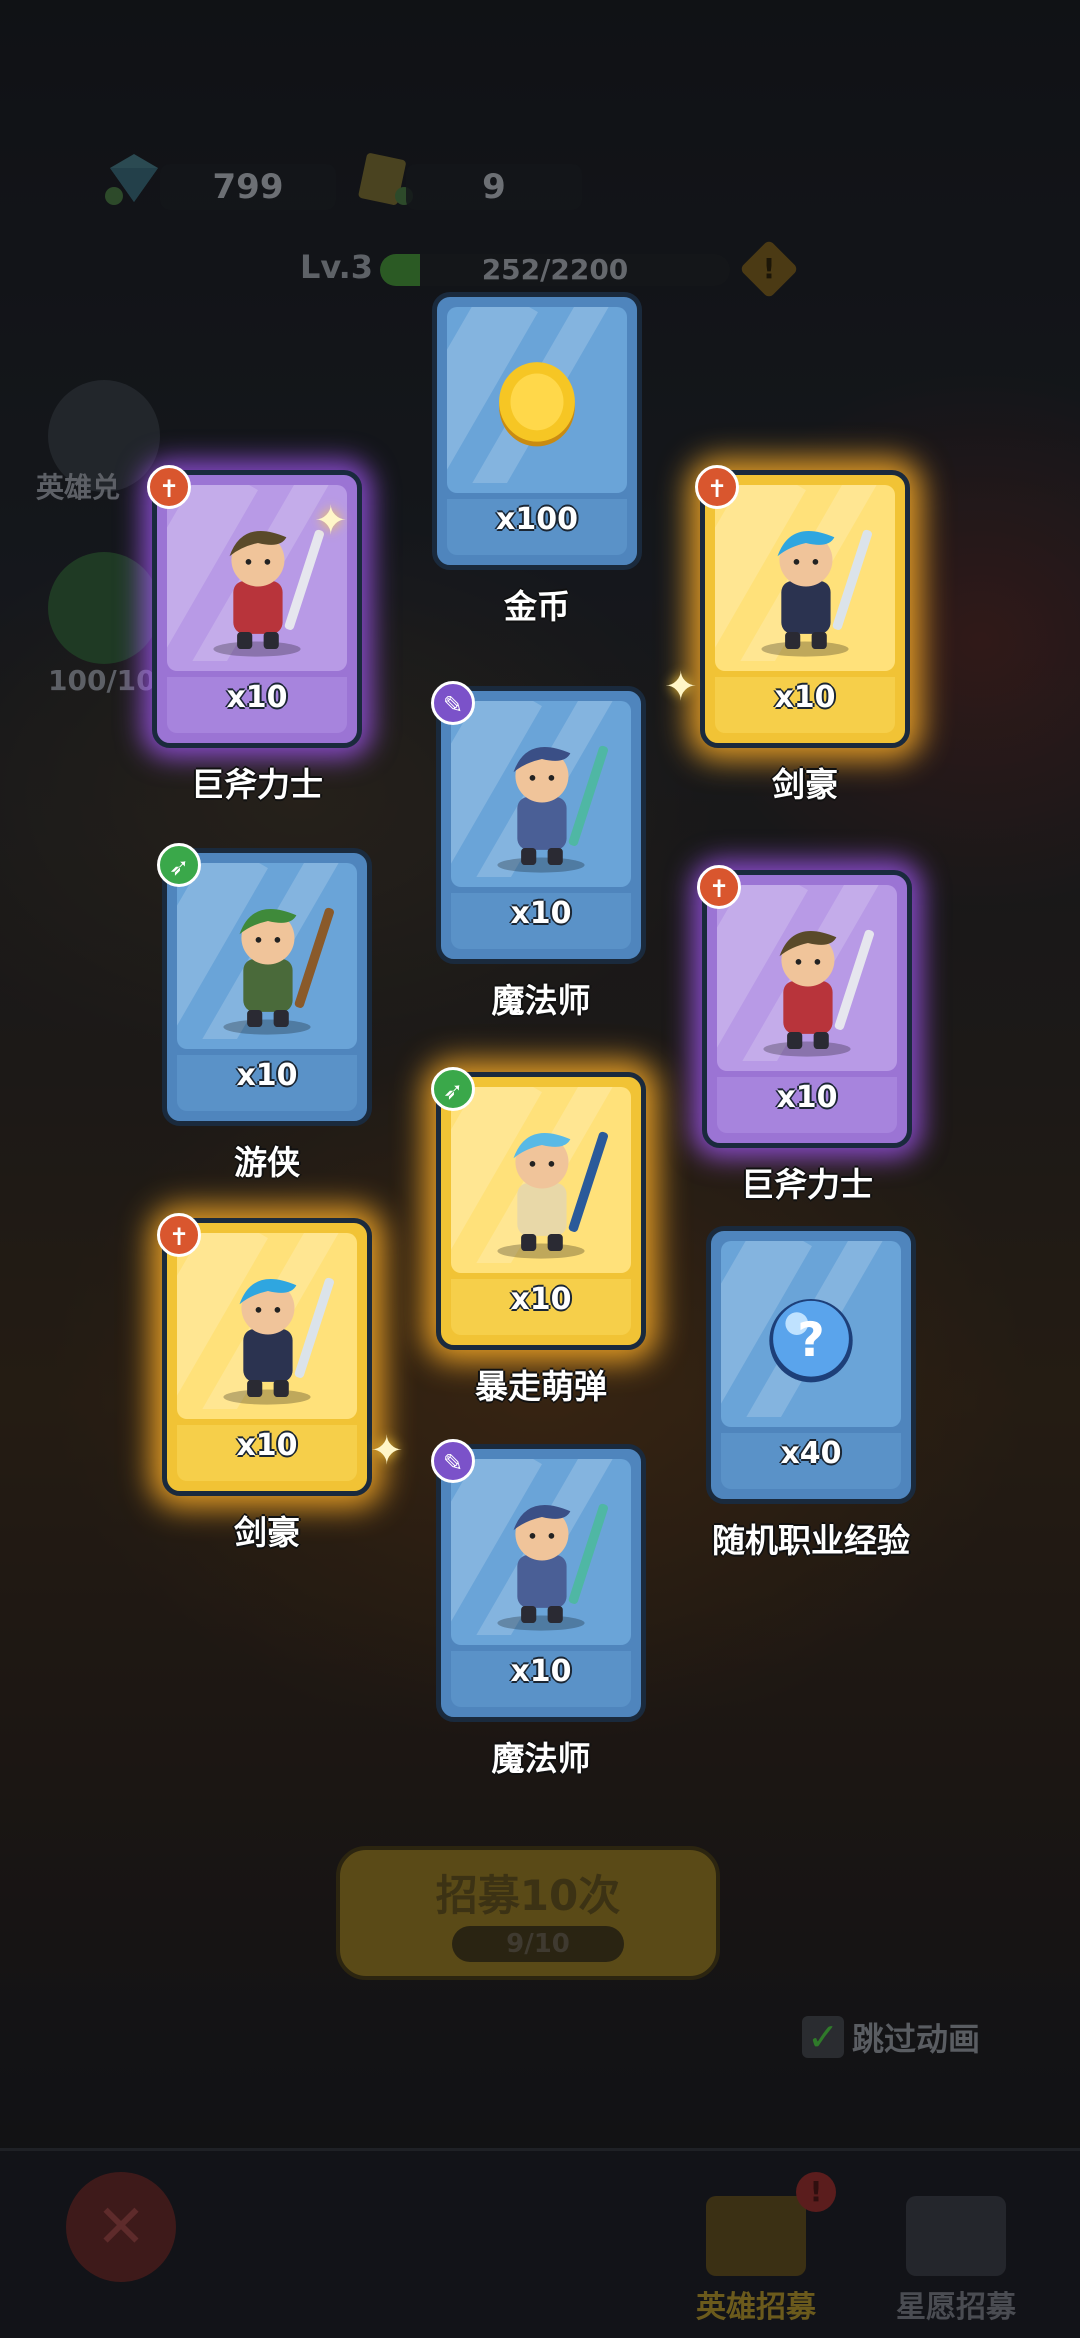 This screenshot has height=2338, width=1080. I want to click on hero-recruit-icon, so click(756, 2236).